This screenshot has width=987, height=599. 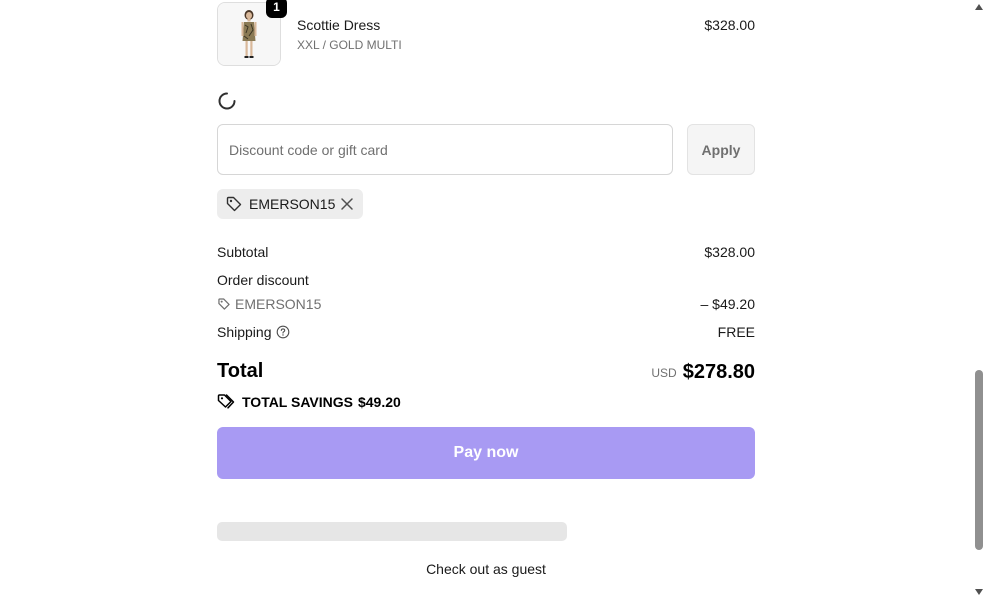 I want to click on savings-value: $49.20, so click(x=379, y=402).